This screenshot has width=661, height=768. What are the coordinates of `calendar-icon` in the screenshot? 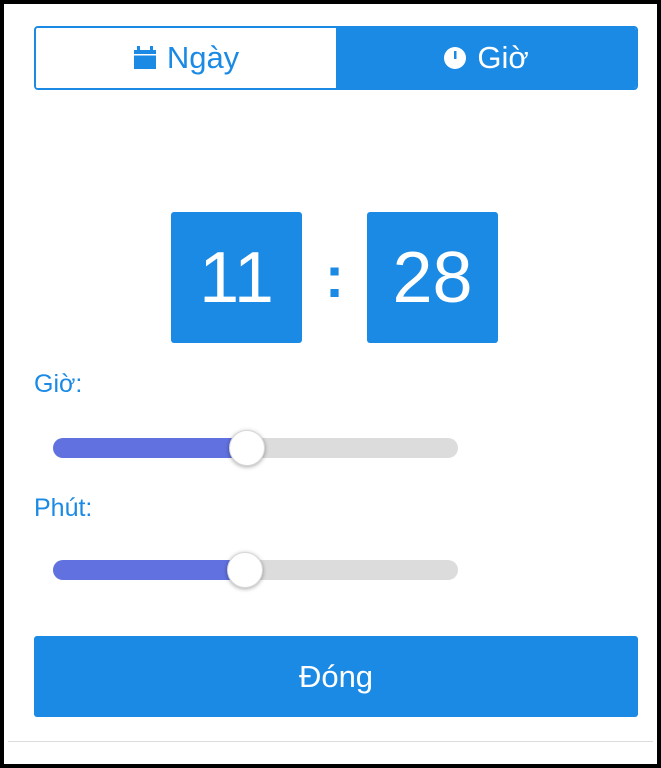 It's located at (145, 58).